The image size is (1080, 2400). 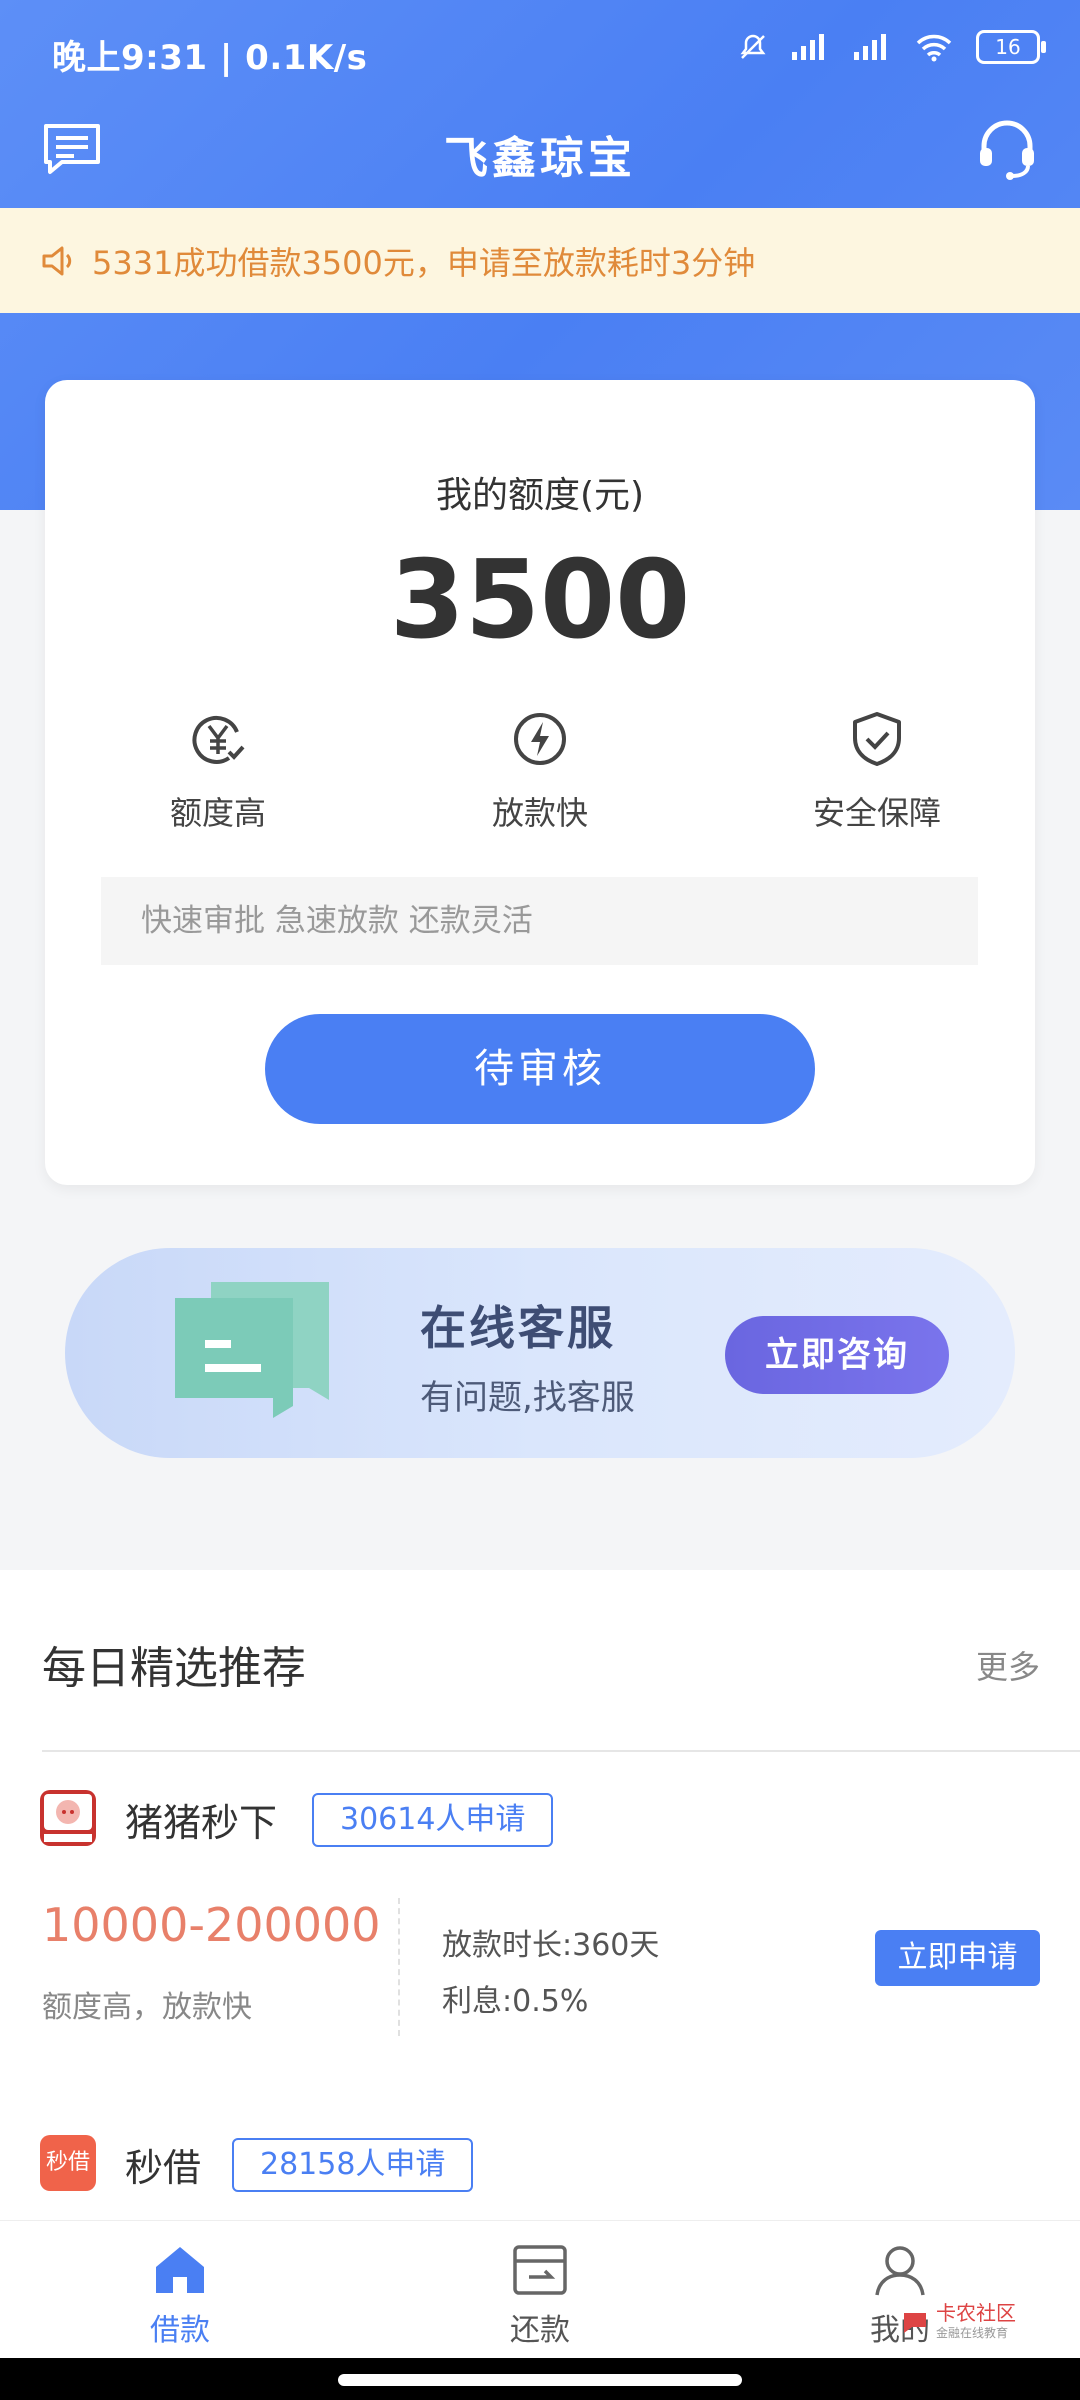 What do you see at coordinates (1007, 149) in the screenshot?
I see `headset-icon` at bounding box center [1007, 149].